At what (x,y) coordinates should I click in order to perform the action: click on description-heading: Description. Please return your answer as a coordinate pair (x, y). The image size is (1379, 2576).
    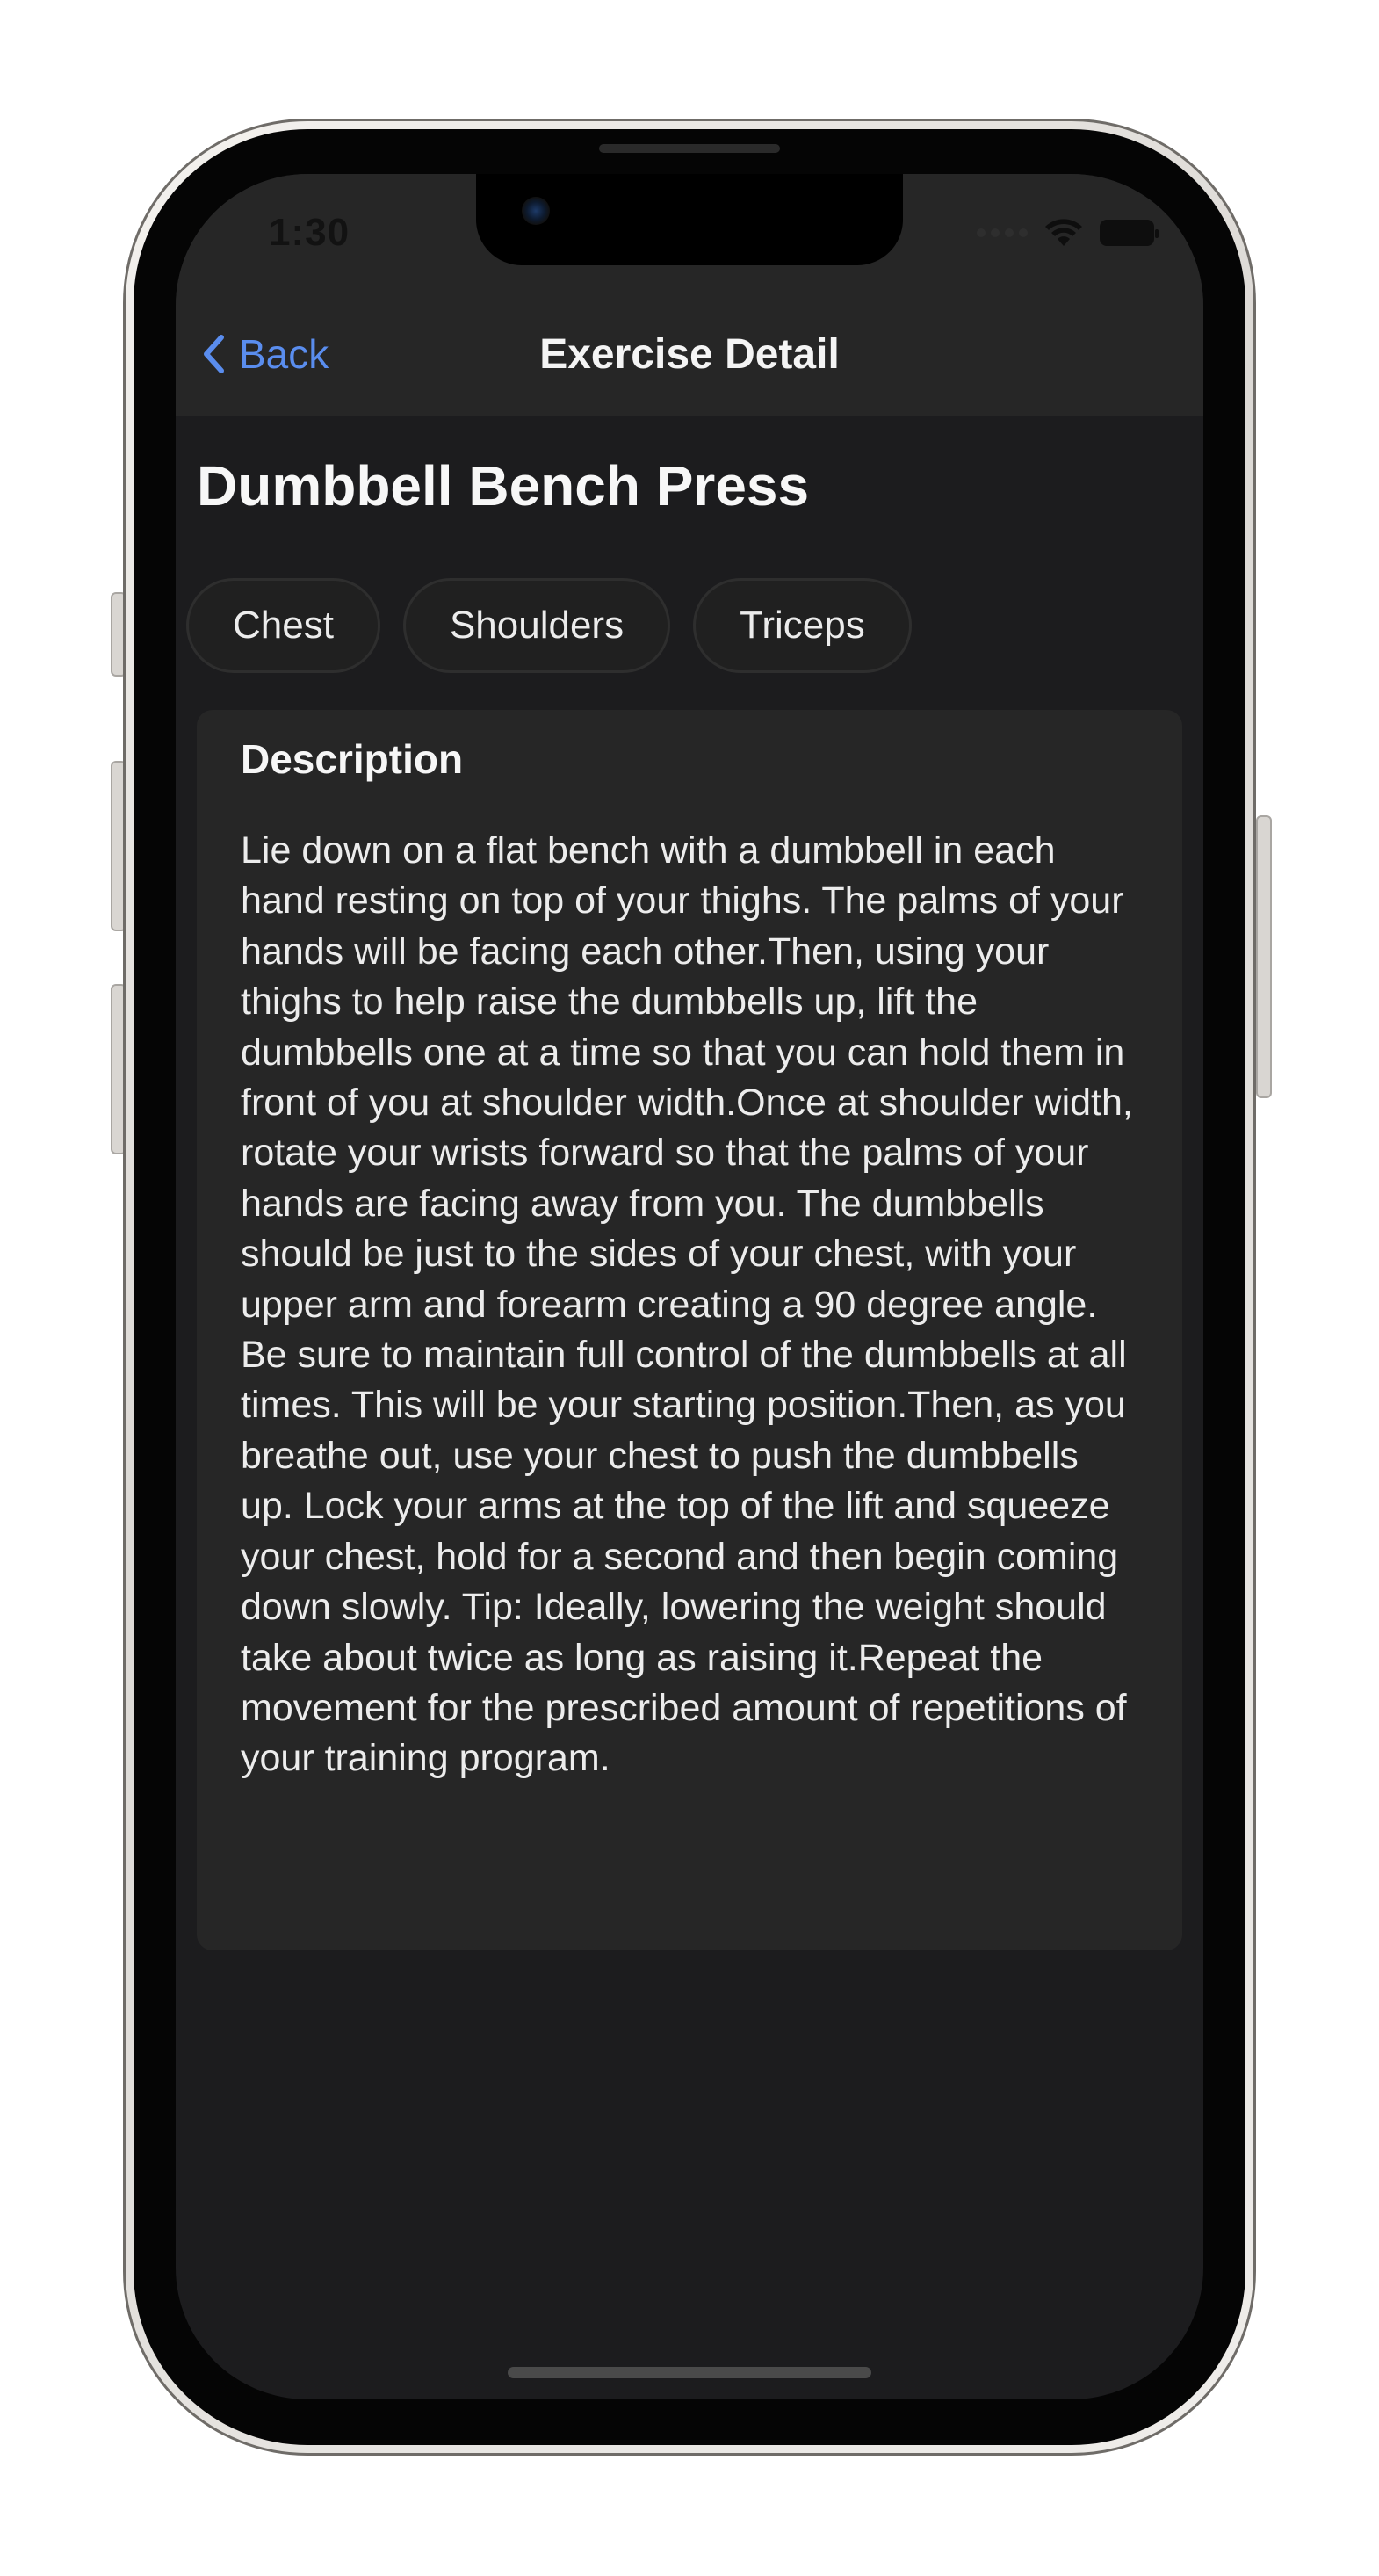
    Looking at the image, I should click on (352, 759).